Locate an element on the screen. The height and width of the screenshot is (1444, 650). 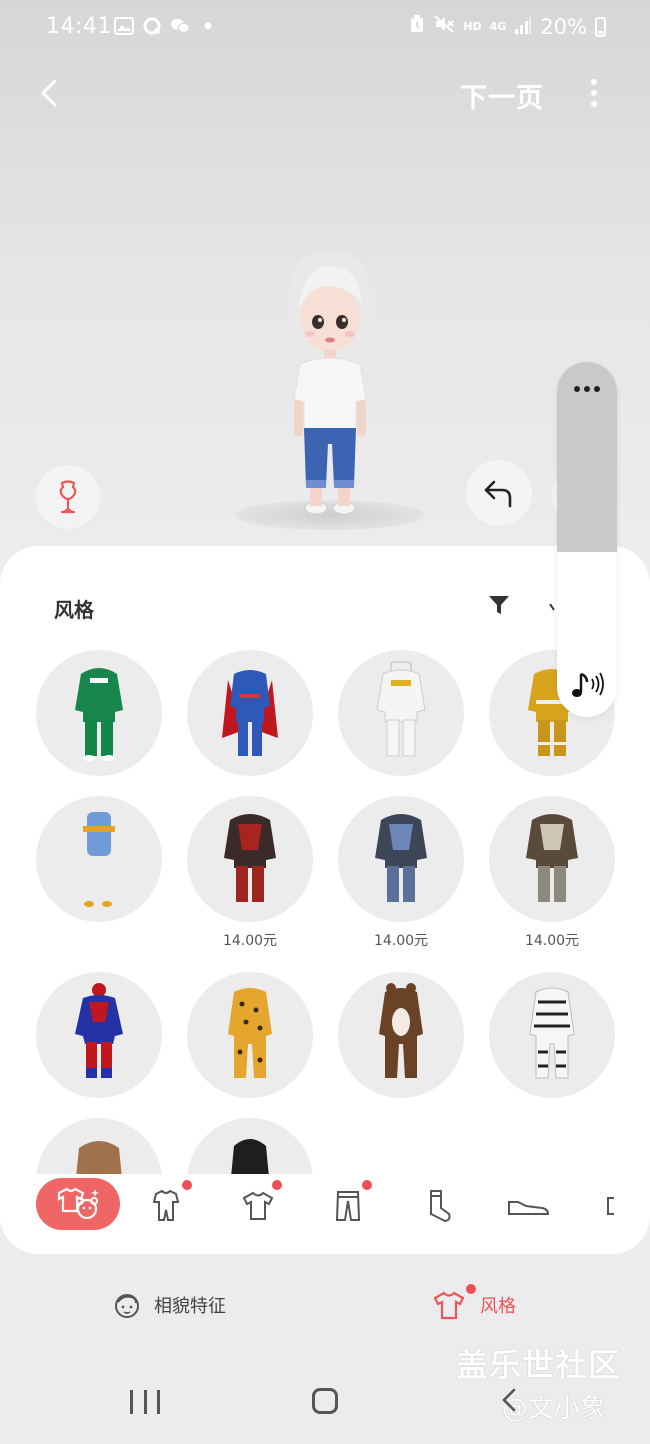
mode-style-button: 风格 is located at coordinates (474, 1302).